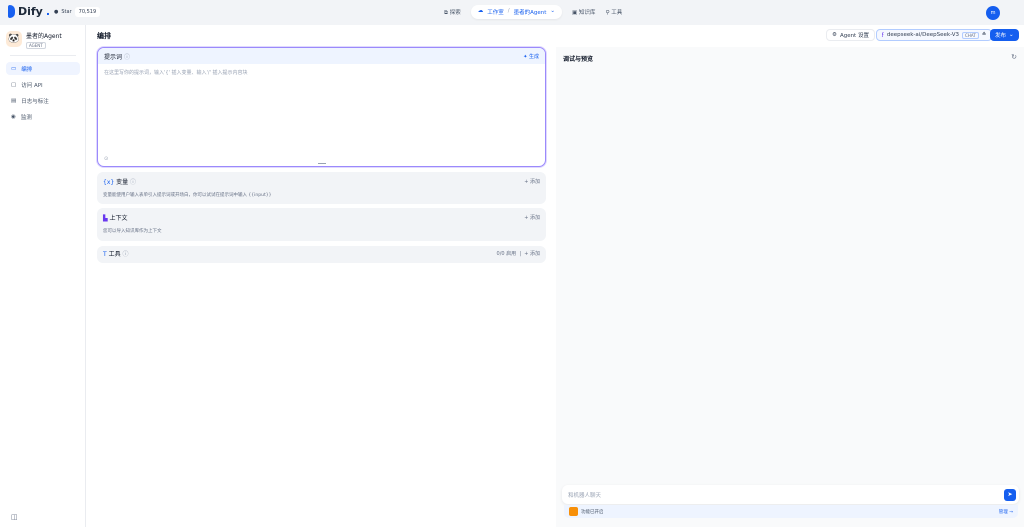 This screenshot has width=1024, height=527. What do you see at coordinates (105, 218) in the screenshot?
I see `document-icon: ▙` at bounding box center [105, 218].